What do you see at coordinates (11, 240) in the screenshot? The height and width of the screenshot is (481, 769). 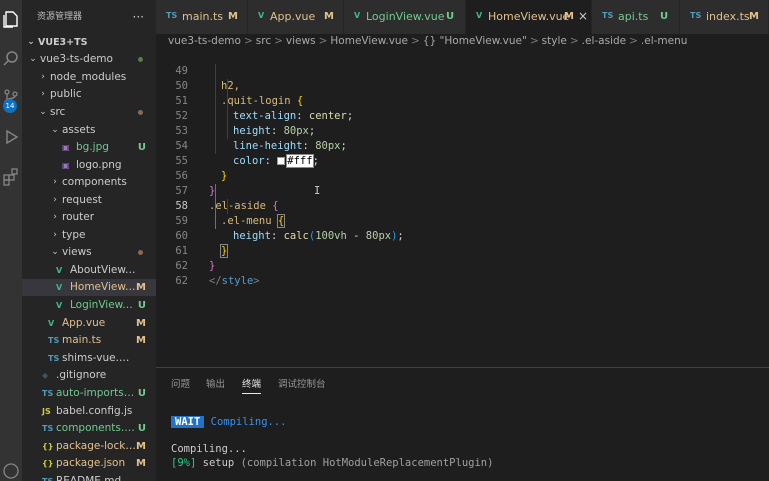 I see `activity-bar: 14` at bounding box center [11, 240].